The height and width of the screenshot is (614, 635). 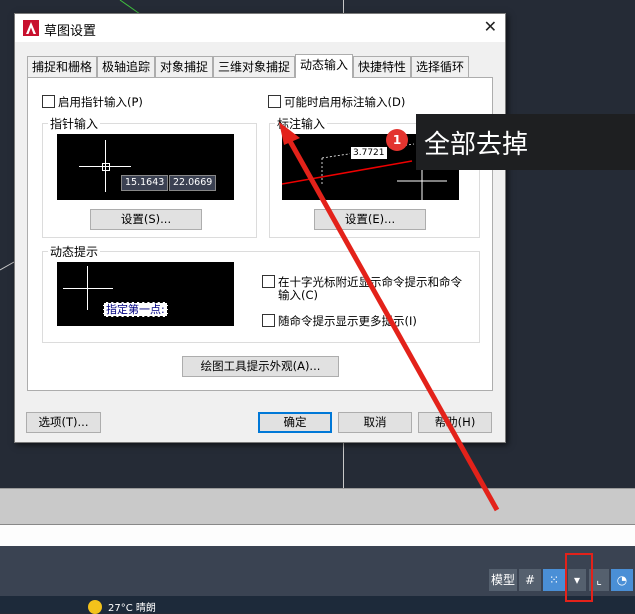 What do you see at coordinates (476, 145) in the screenshot?
I see `annotation-text: 全部去掉` at bounding box center [476, 145].